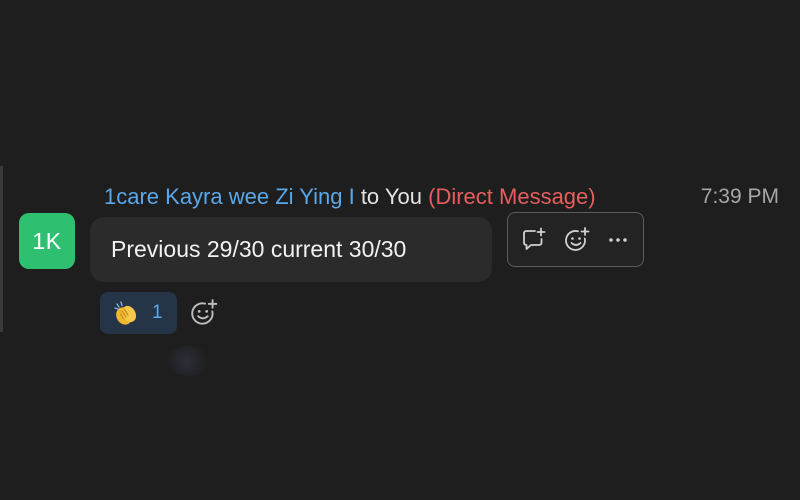  I want to click on message-text: Previous 29/30 current 30/30, so click(259, 249).